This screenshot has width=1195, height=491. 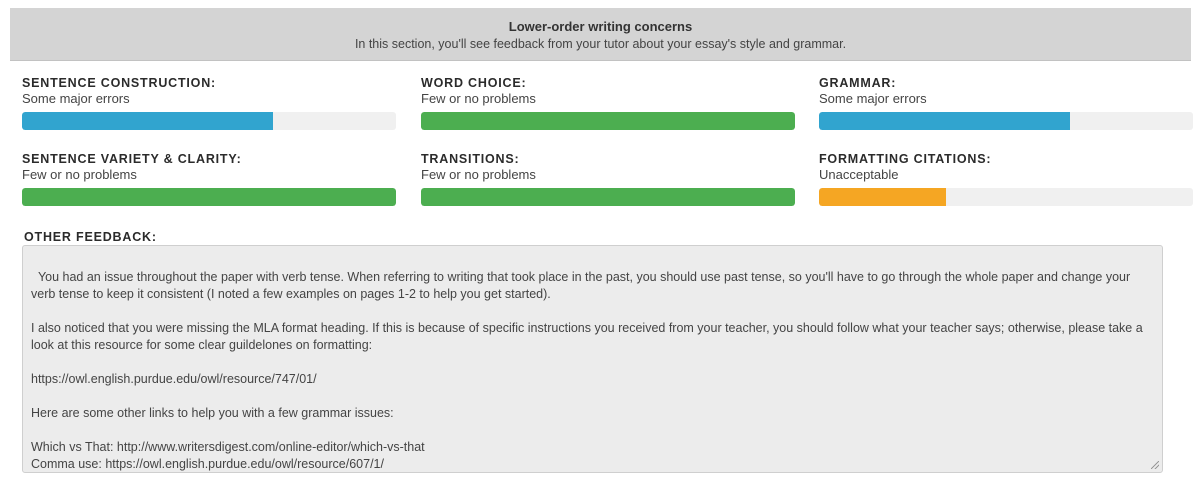 I want to click on section-title: Lower-order writing concerns, so click(x=600, y=26).